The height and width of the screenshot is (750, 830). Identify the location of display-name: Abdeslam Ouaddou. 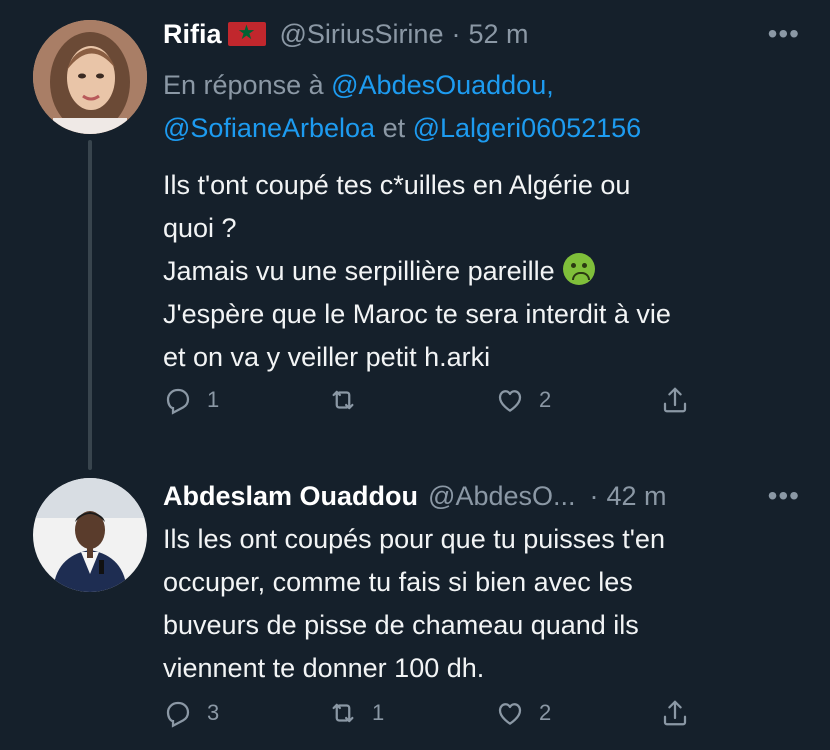
(290, 496).